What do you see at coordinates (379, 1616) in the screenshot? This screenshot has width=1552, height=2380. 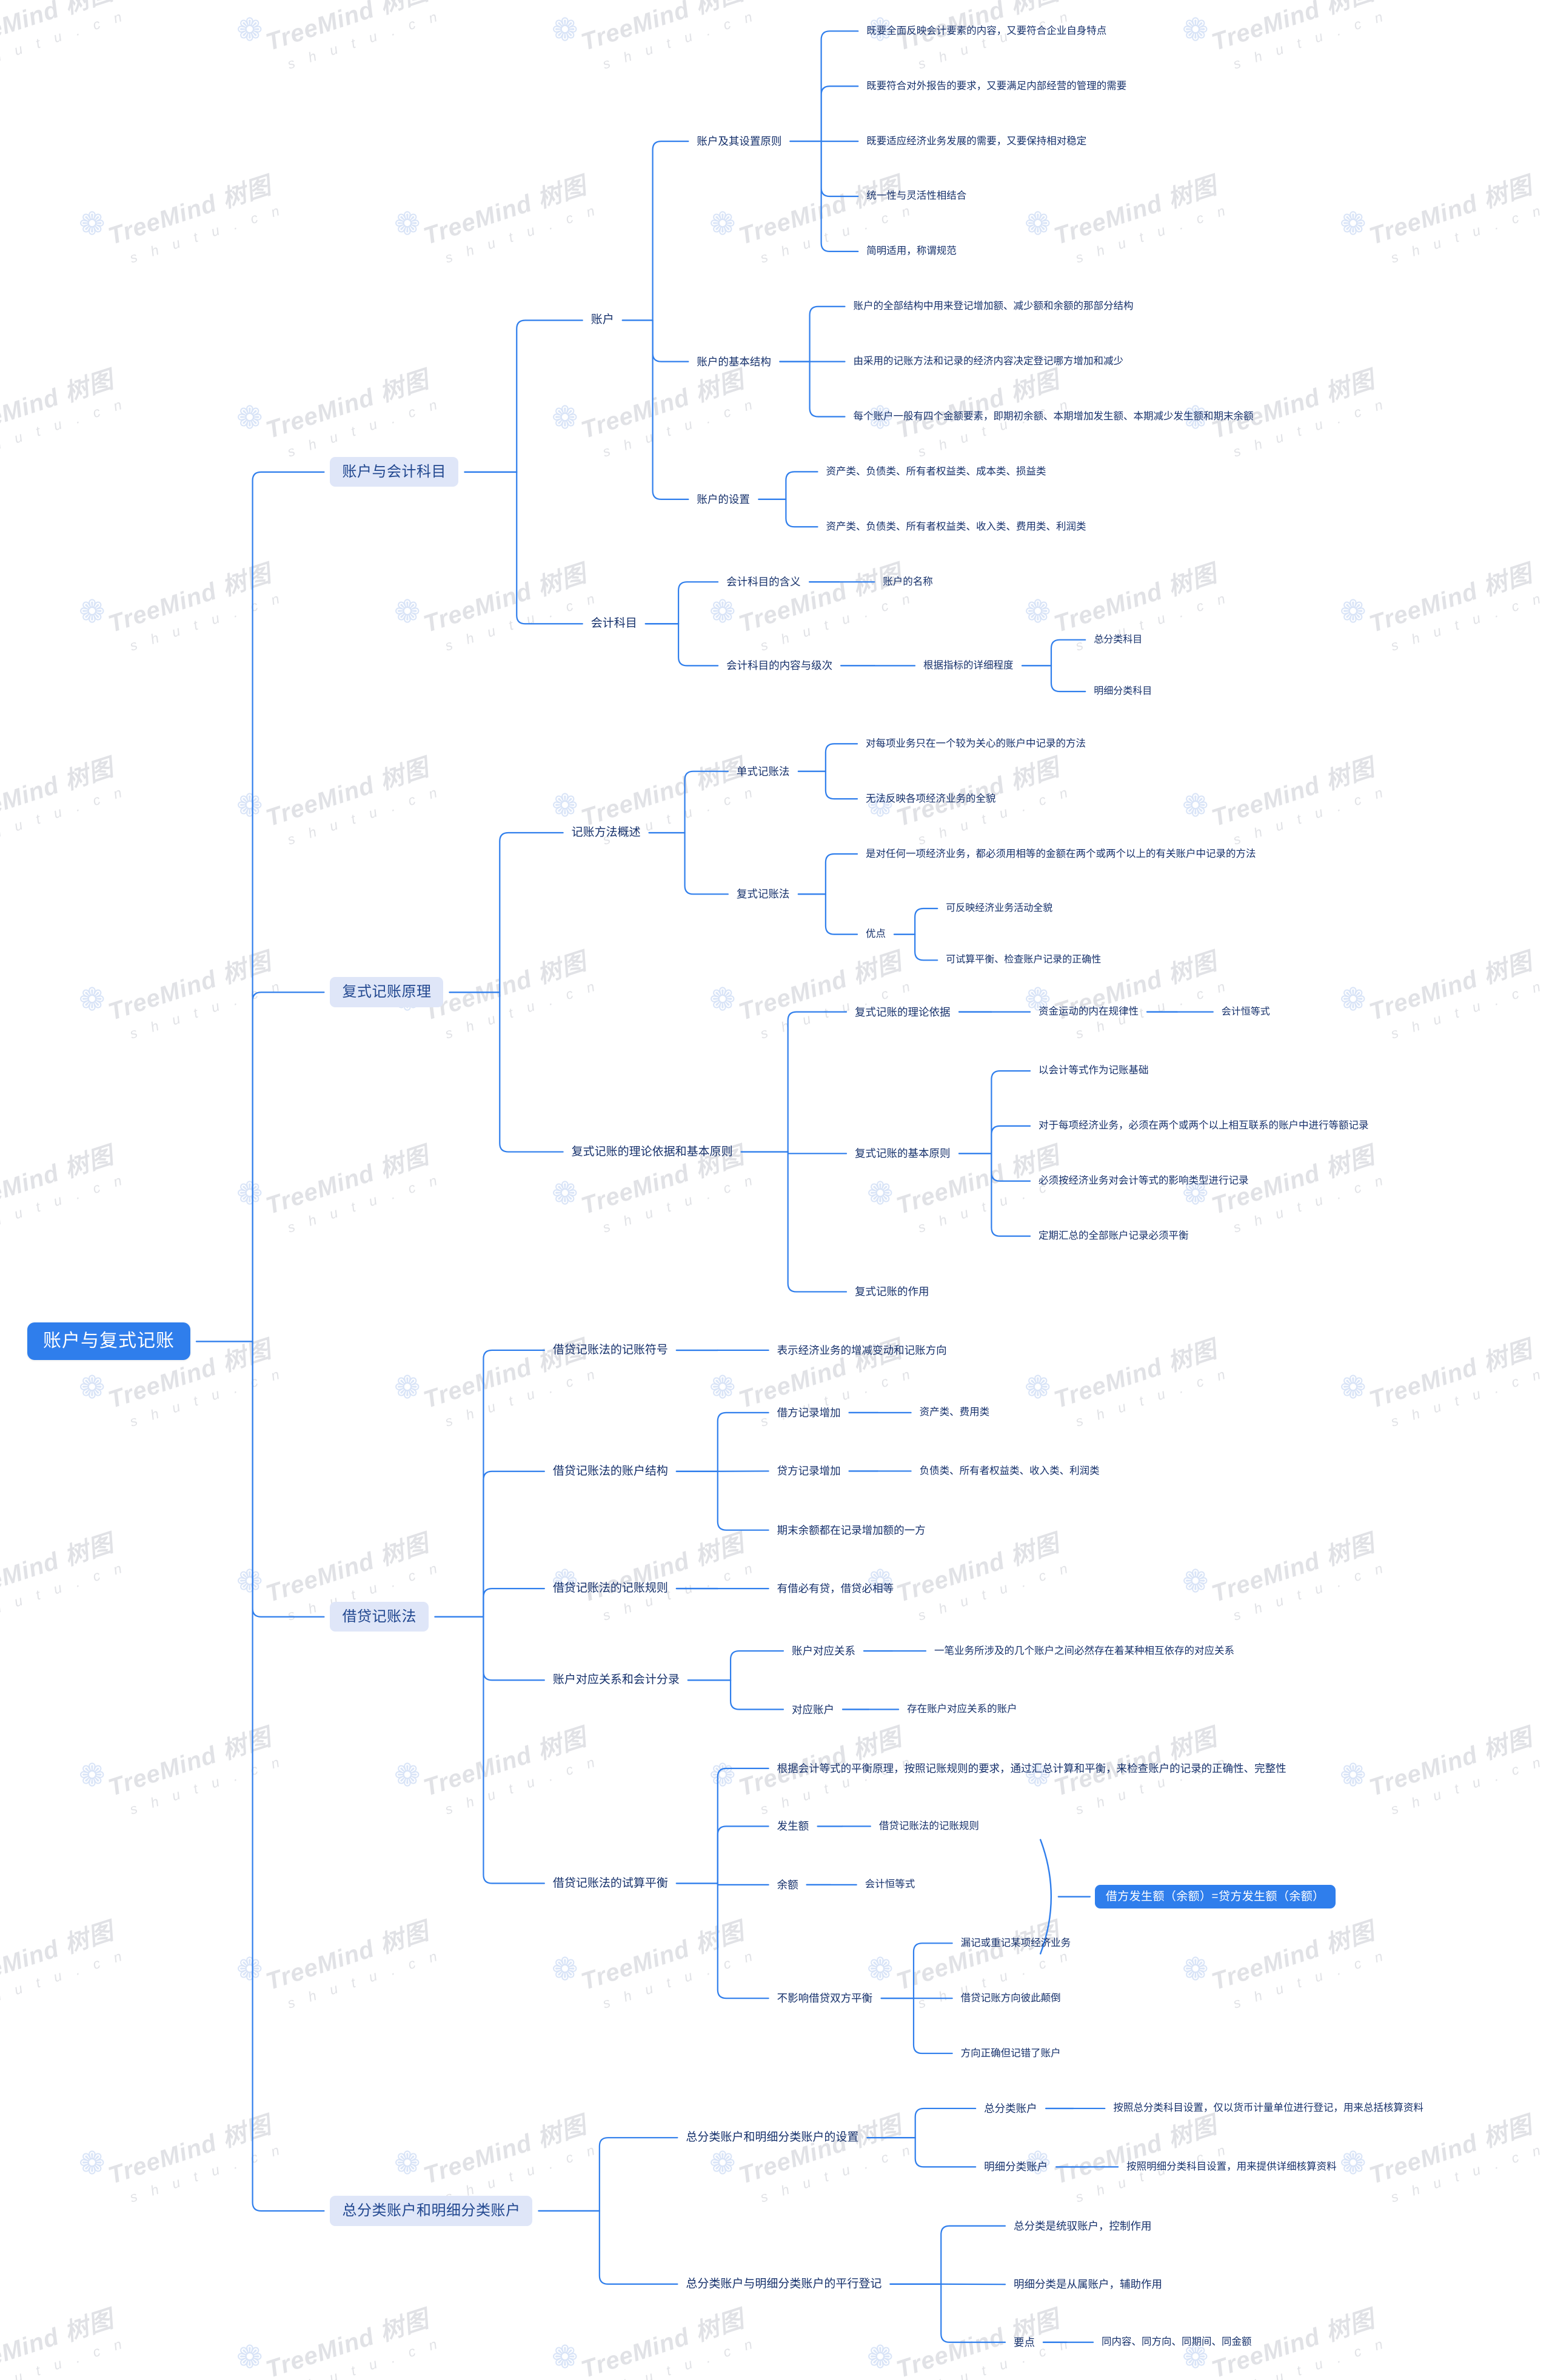 I see `node-d1-0-2: 借贷记账法` at bounding box center [379, 1616].